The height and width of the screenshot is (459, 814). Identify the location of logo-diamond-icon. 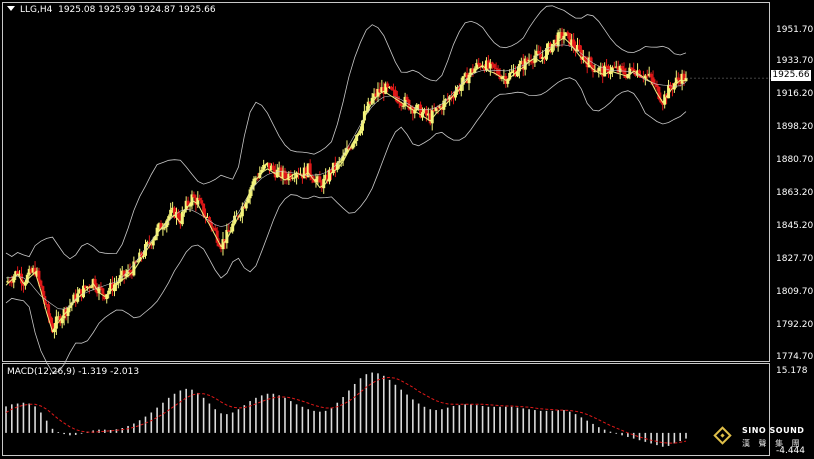
(722, 435).